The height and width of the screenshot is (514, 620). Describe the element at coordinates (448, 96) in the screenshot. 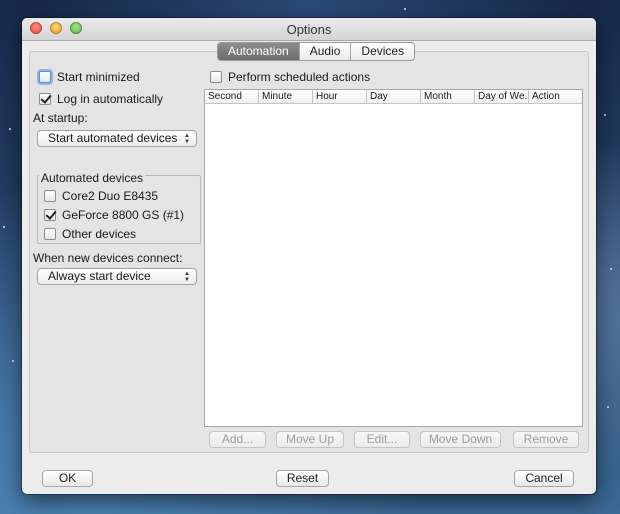

I see `column-header-month: Month` at that location.